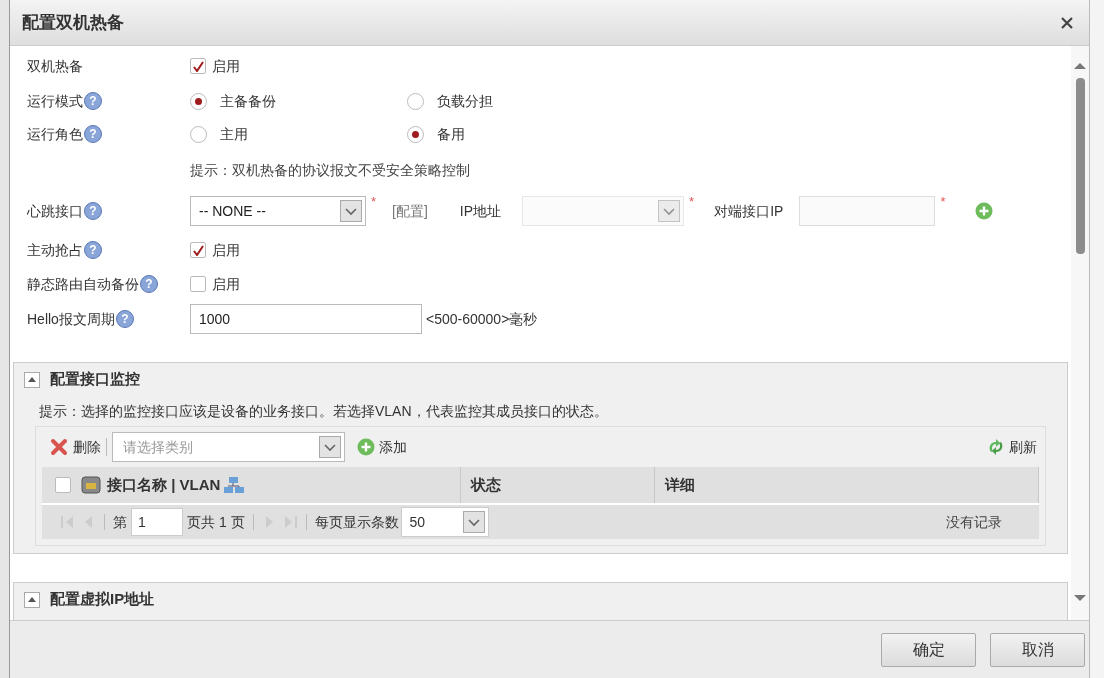 Image resolution: width=1104 pixels, height=678 pixels. What do you see at coordinates (278, 211) in the screenshot?
I see `interface-select: -- NONE --` at bounding box center [278, 211].